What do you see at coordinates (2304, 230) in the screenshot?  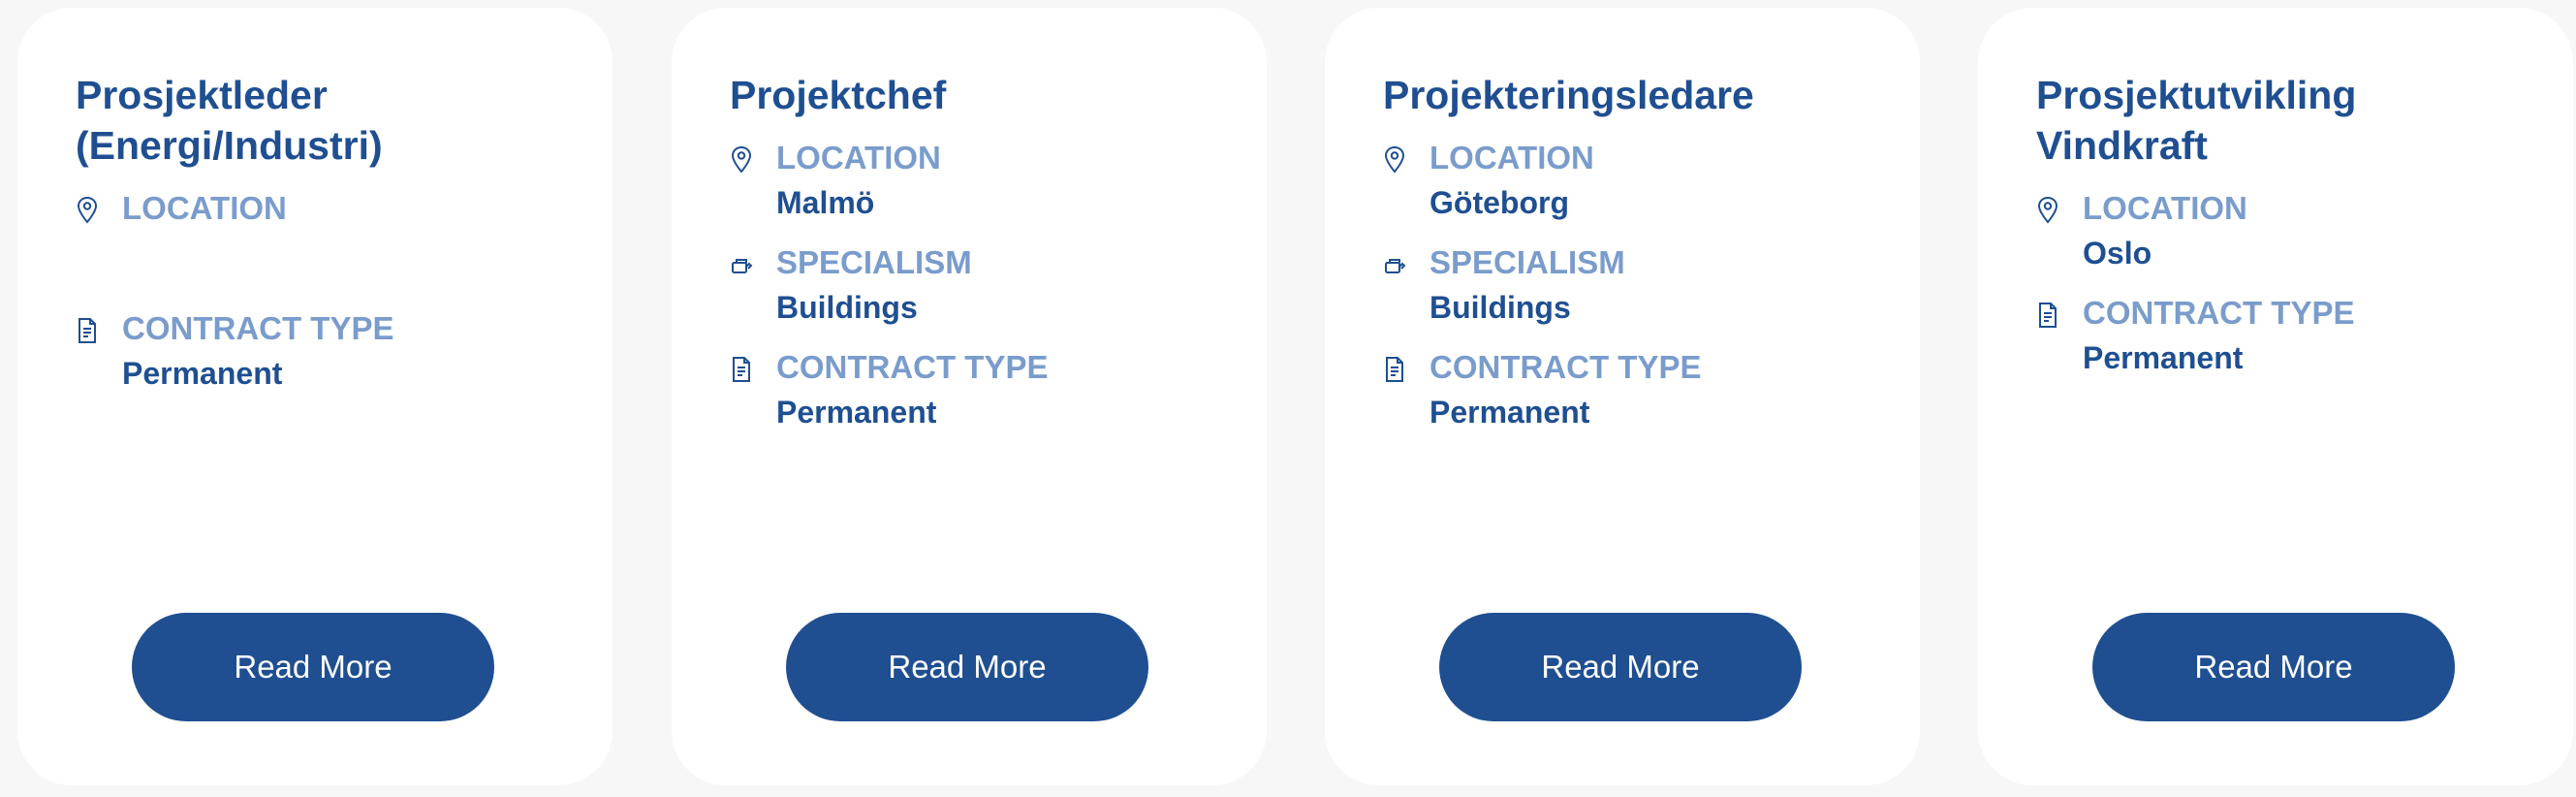 I see `location-field: LOCATION Oslo` at bounding box center [2304, 230].